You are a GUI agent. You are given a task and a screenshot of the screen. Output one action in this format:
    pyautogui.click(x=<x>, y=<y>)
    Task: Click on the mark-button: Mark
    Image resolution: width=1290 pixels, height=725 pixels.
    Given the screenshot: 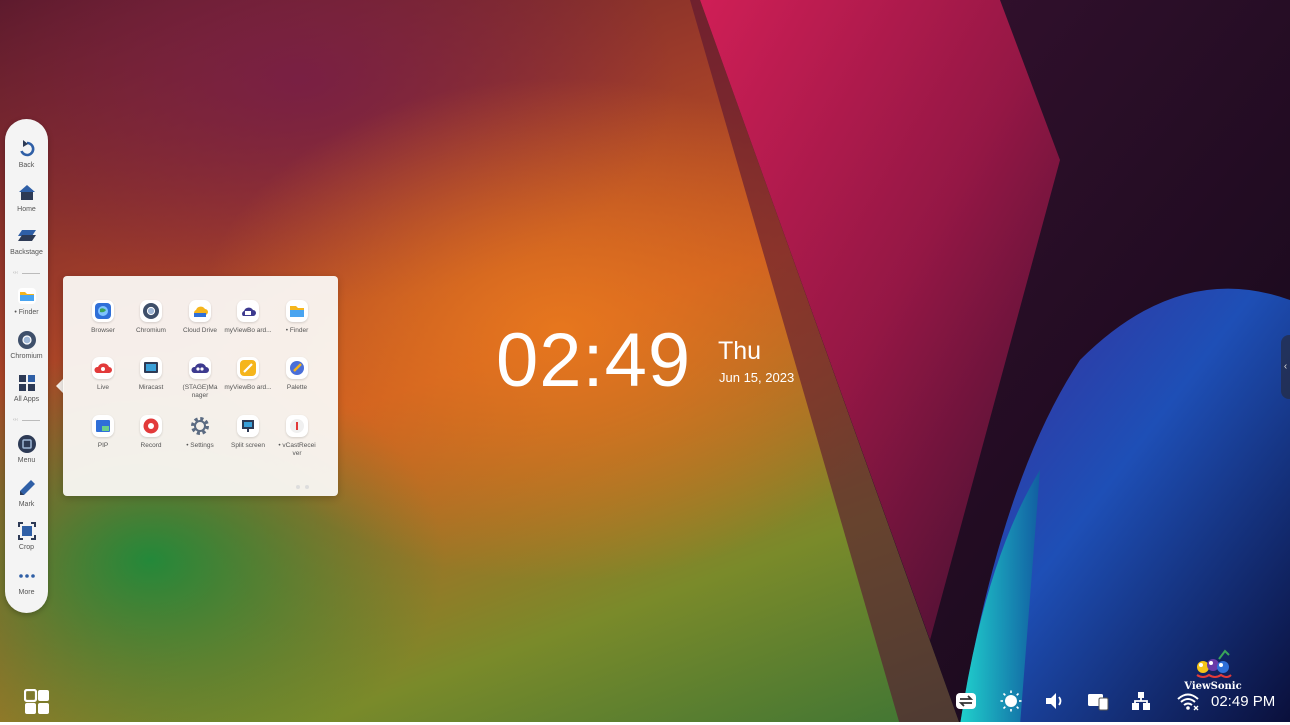 What is the action you would take?
    pyautogui.click(x=26, y=493)
    